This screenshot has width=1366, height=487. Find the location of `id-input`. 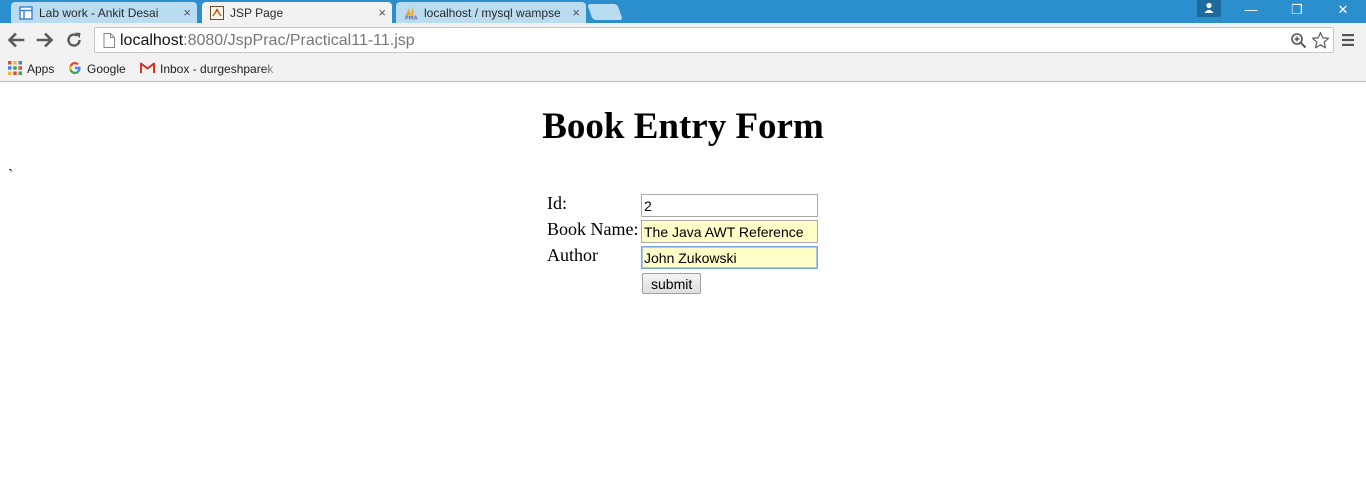

id-input is located at coordinates (729, 205).